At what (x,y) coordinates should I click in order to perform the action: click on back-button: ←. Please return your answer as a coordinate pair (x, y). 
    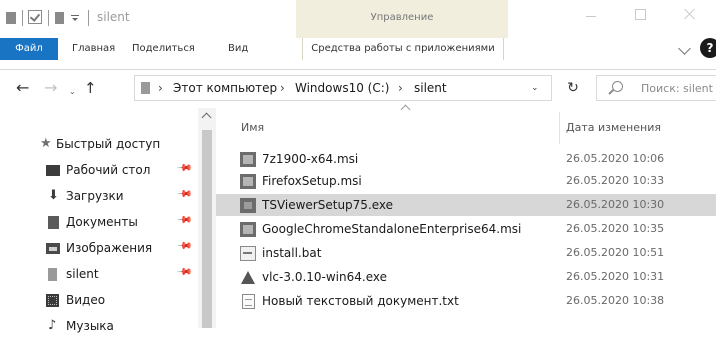
    Looking at the image, I should click on (22, 88).